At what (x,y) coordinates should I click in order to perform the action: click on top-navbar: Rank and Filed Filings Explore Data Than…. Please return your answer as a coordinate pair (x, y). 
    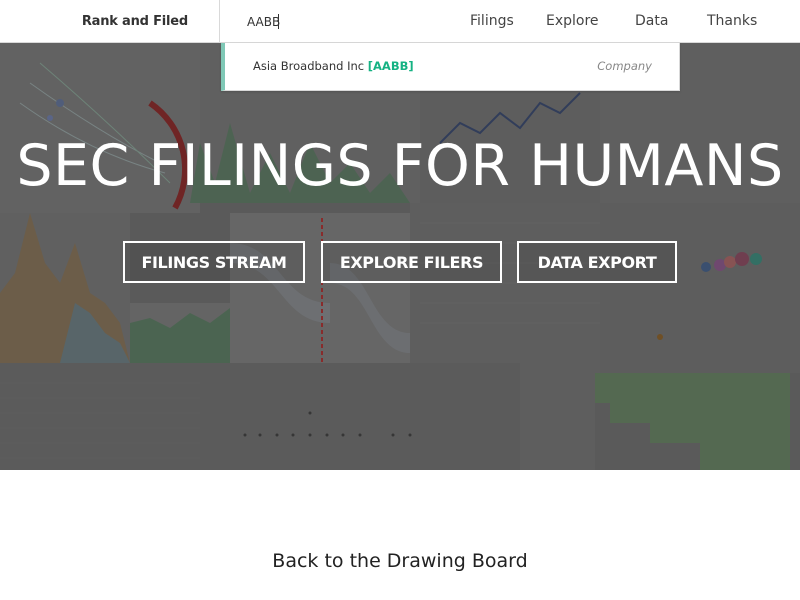
    Looking at the image, I should click on (400, 21).